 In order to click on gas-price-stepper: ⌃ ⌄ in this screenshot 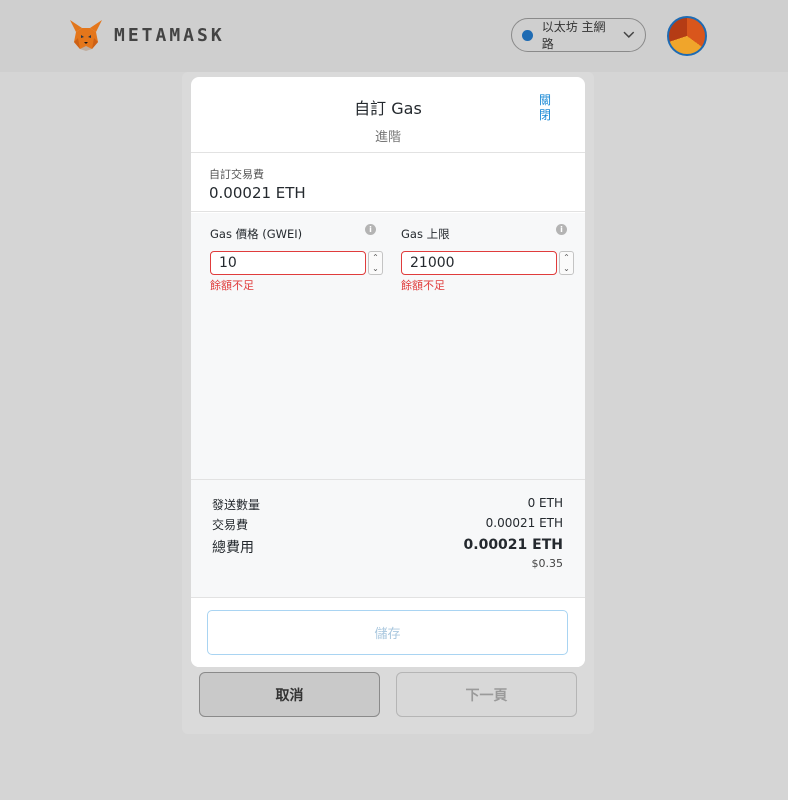, I will do `click(375, 263)`.